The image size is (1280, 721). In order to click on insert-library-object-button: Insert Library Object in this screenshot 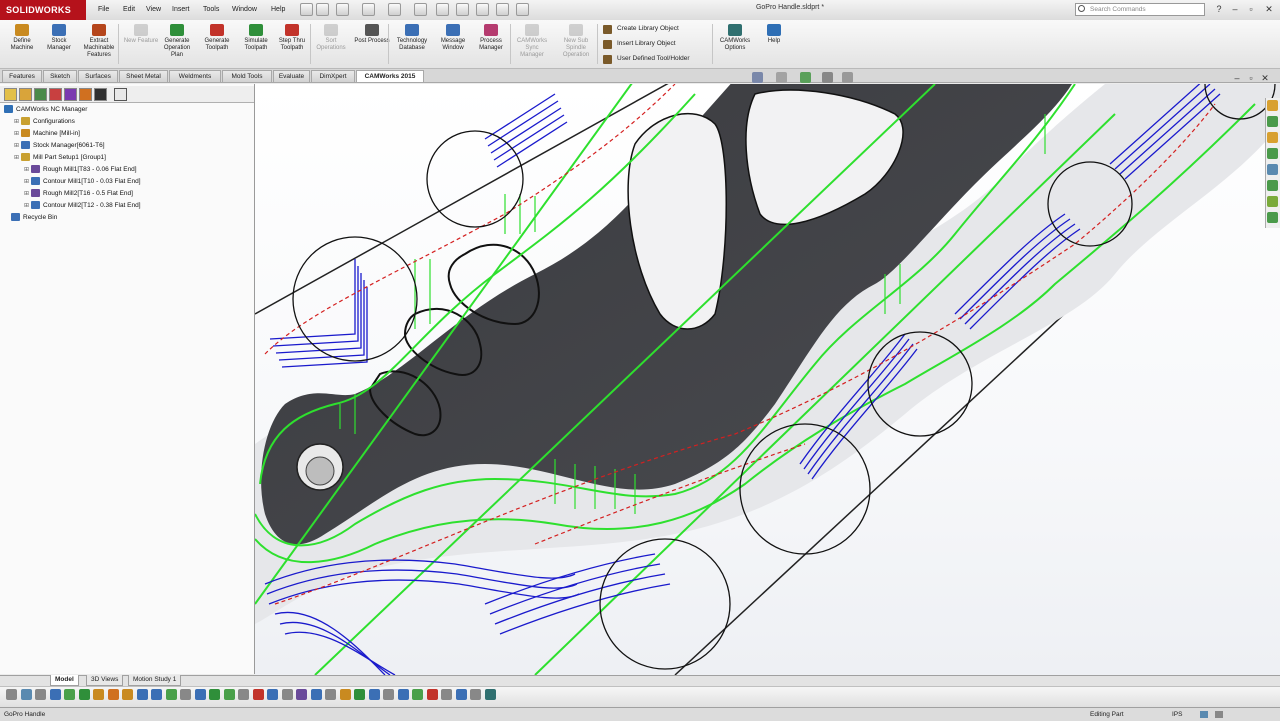, I will do `click(639, 44)`.